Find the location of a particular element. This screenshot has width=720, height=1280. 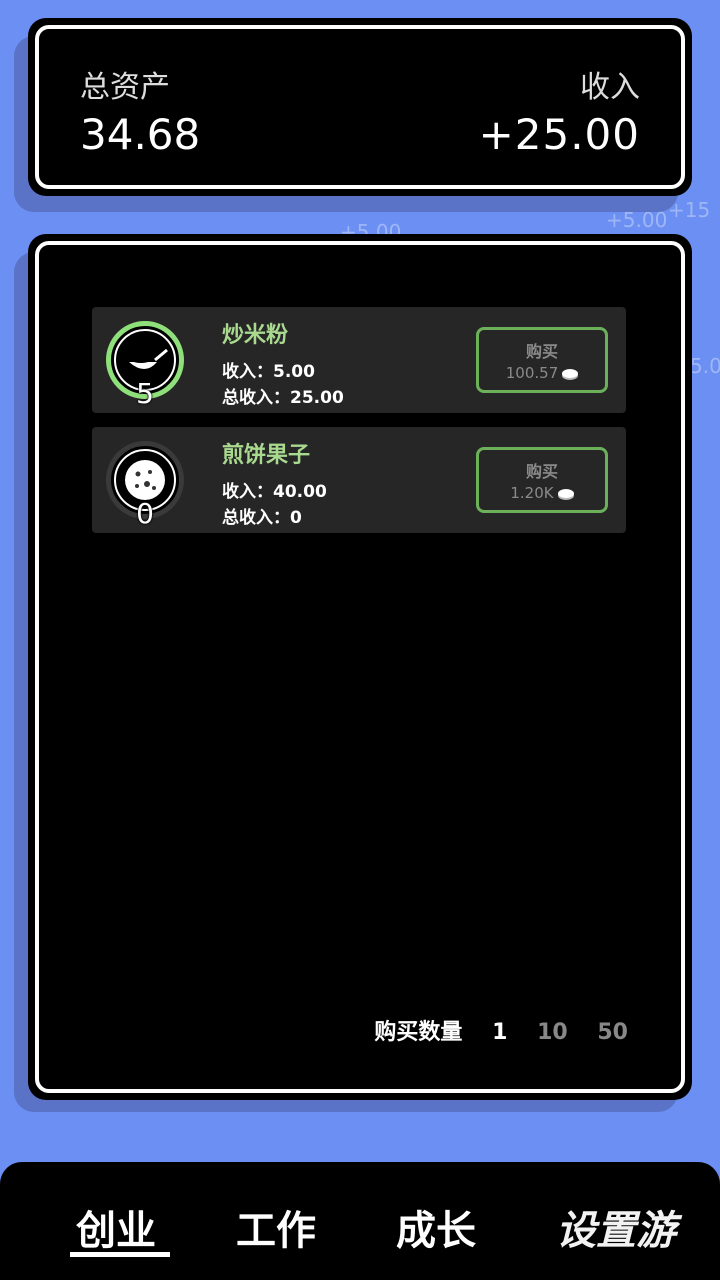

buy-button: 购买 1.20K is located at coordinates (542, 480).